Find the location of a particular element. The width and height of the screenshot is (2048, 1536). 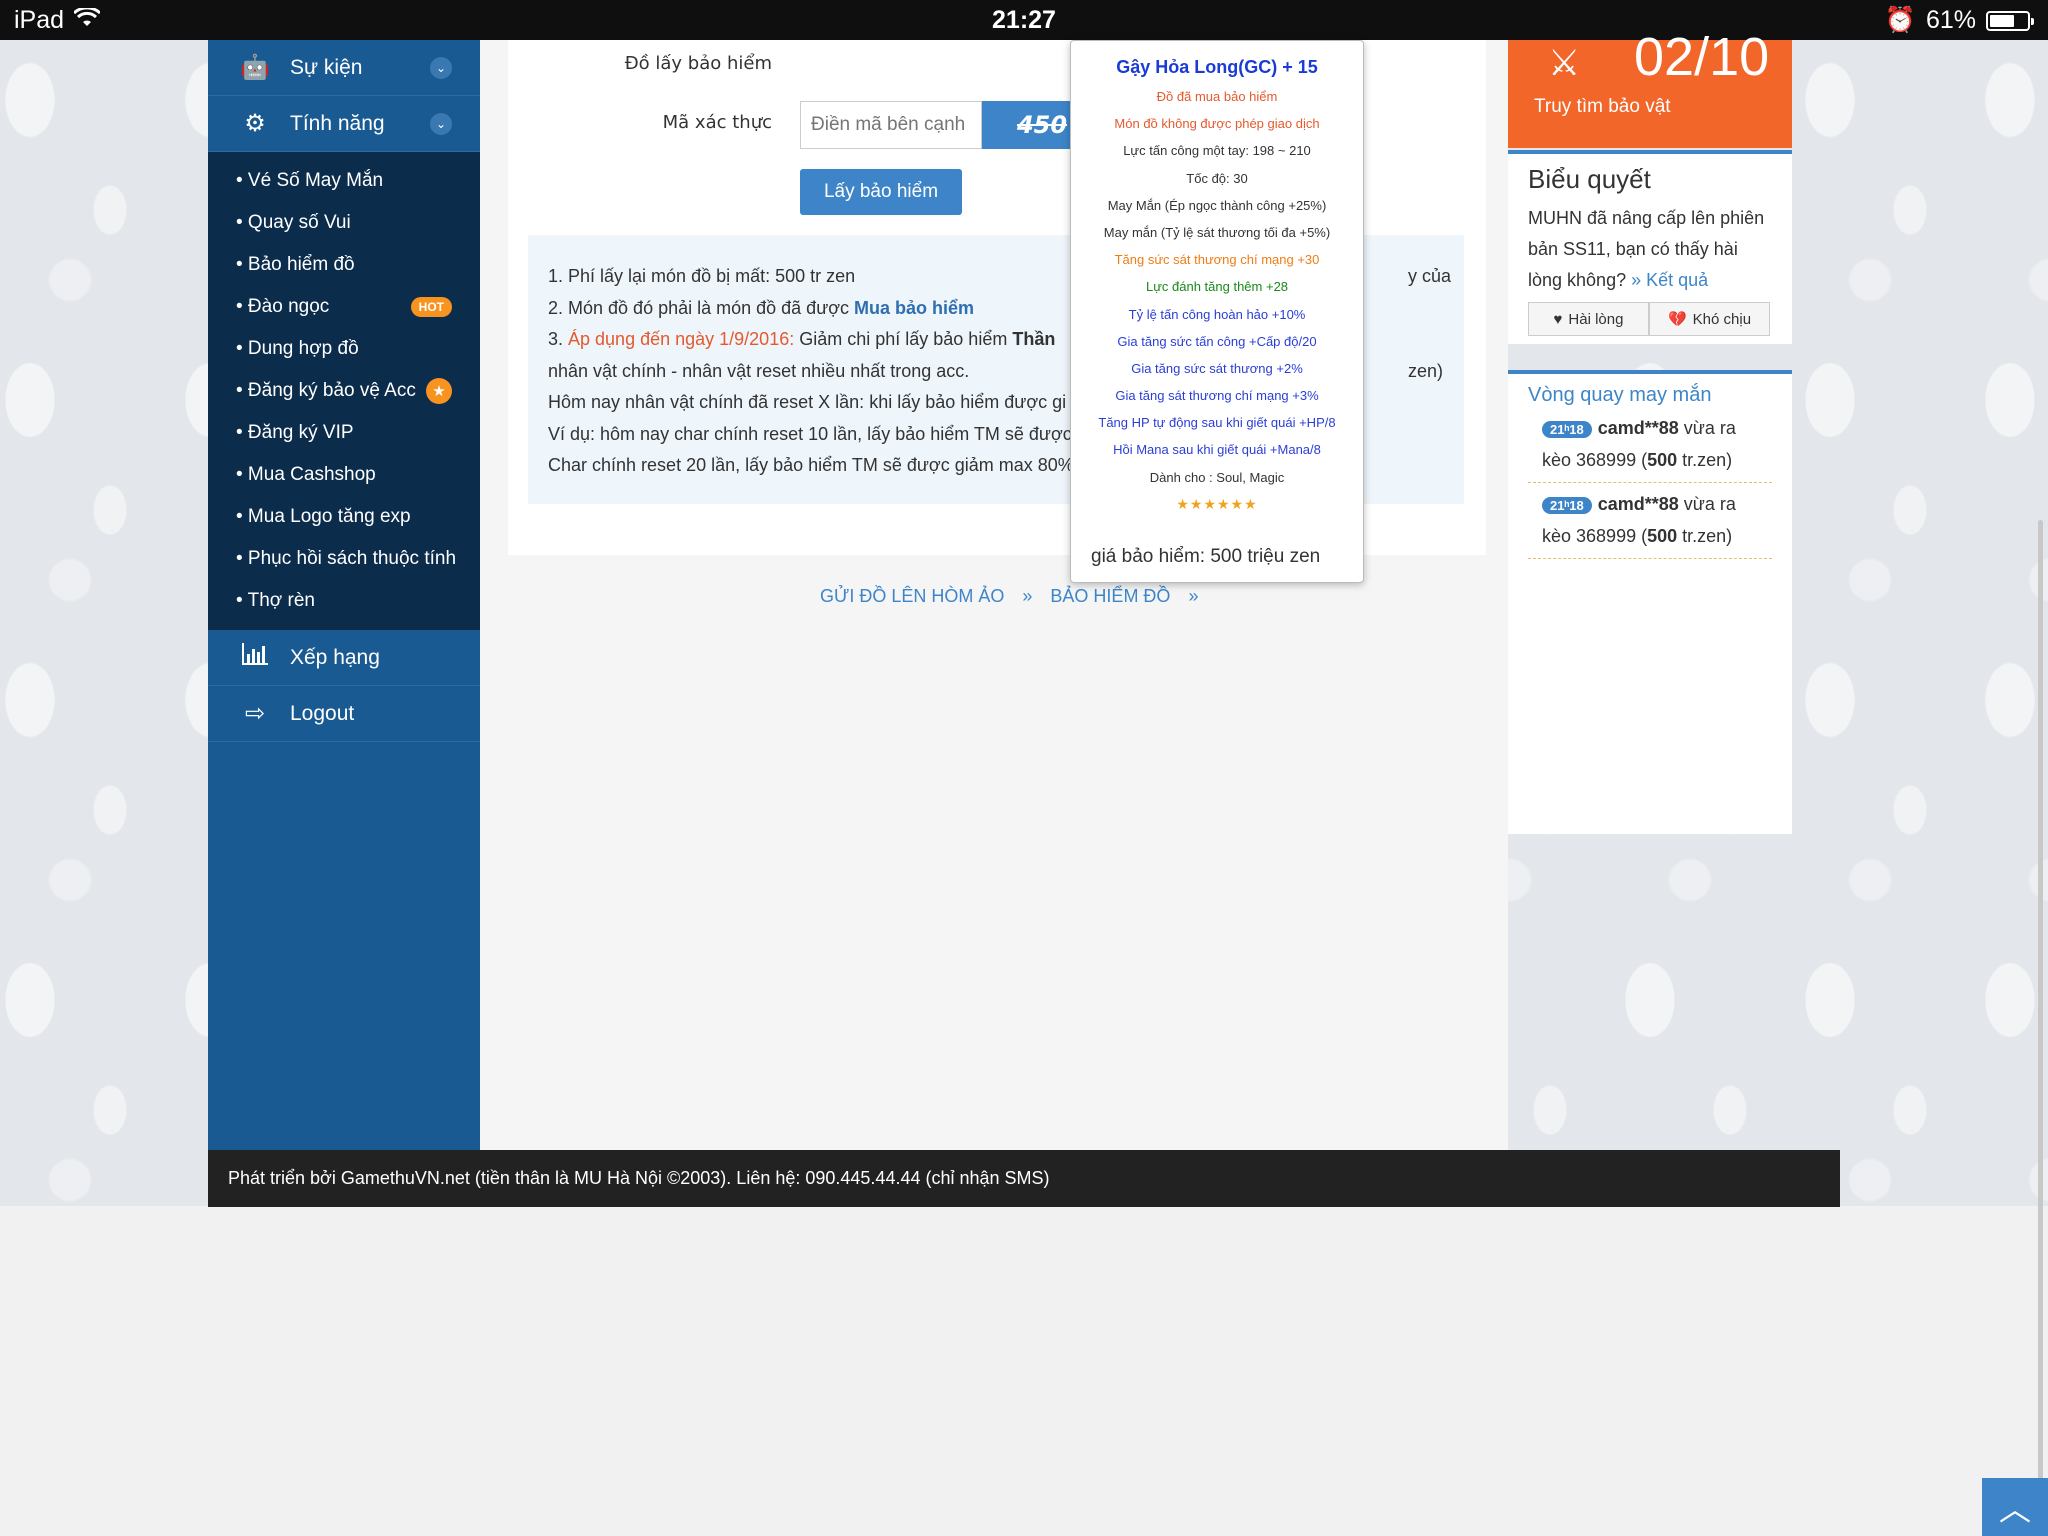

submenu-item-attribute-book: • Phục hồi sách thuộc tính is located at coordinates (344, 559).